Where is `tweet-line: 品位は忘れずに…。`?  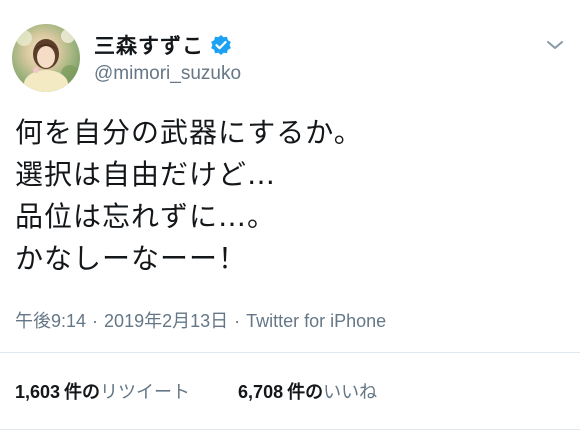
tweet-line: 品位は忘れずに…。 is located at coordinates (146, 216).